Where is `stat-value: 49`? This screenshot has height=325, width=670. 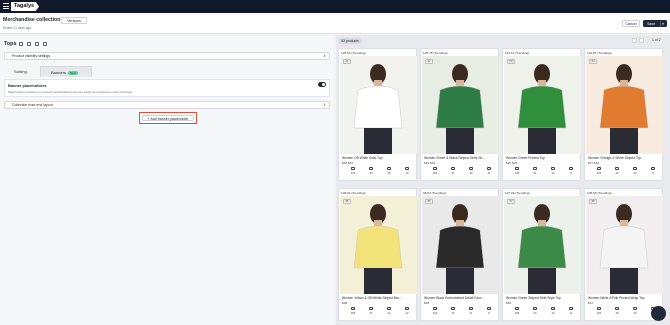 stat-value: 49 is located at coordinates (617, 313).